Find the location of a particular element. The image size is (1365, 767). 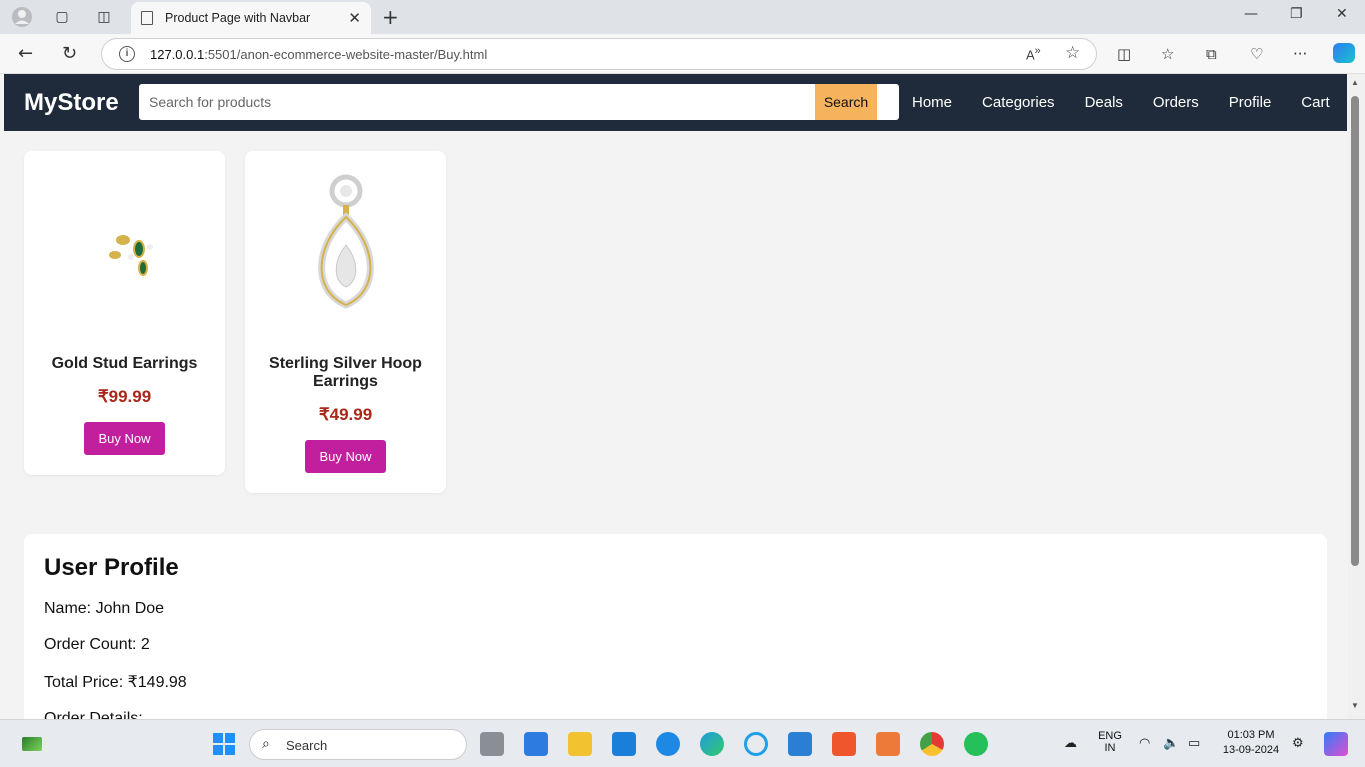

split-screen-icon: ◫ is located at coordinates (1124, 54).